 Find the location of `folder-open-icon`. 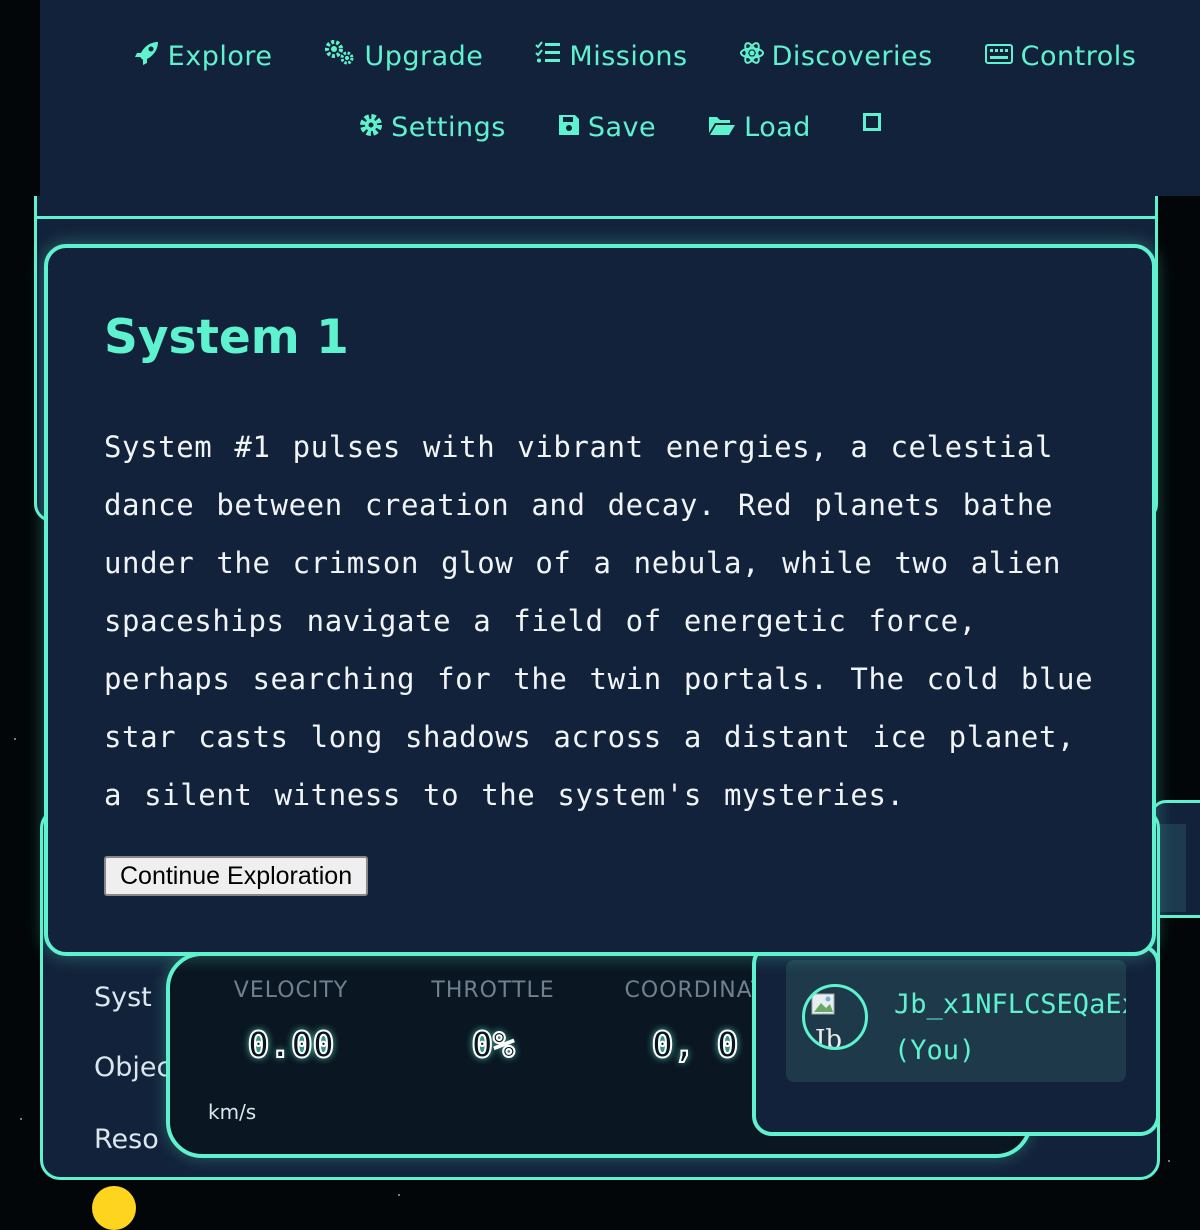

folder-open-icon is located at coordinates (722, 128).